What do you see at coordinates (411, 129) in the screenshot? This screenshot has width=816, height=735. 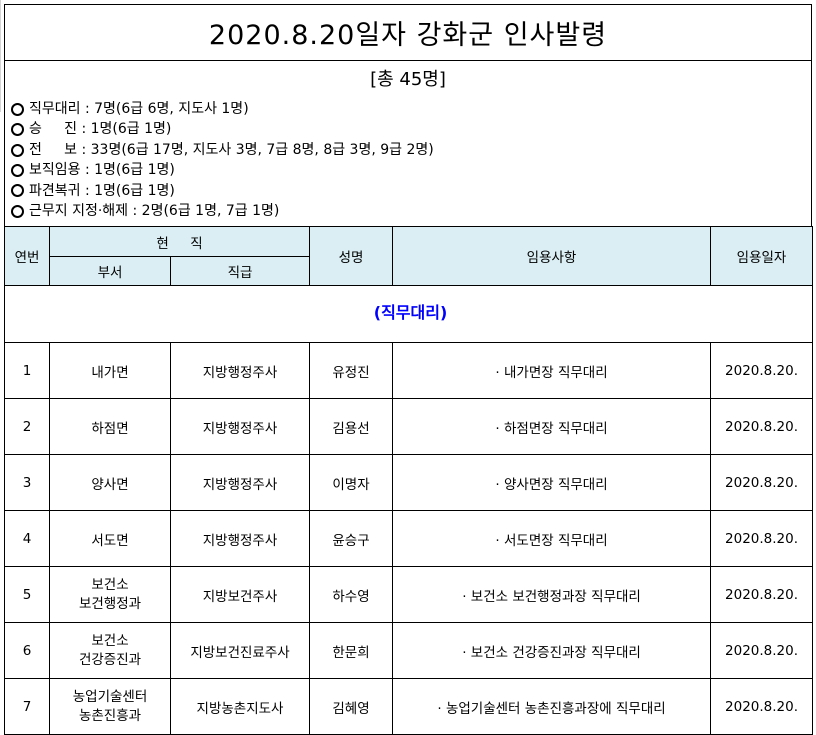 I see `summary-item: 승 진 : 1명(6급 1명)` at bounding box center [411, 129].